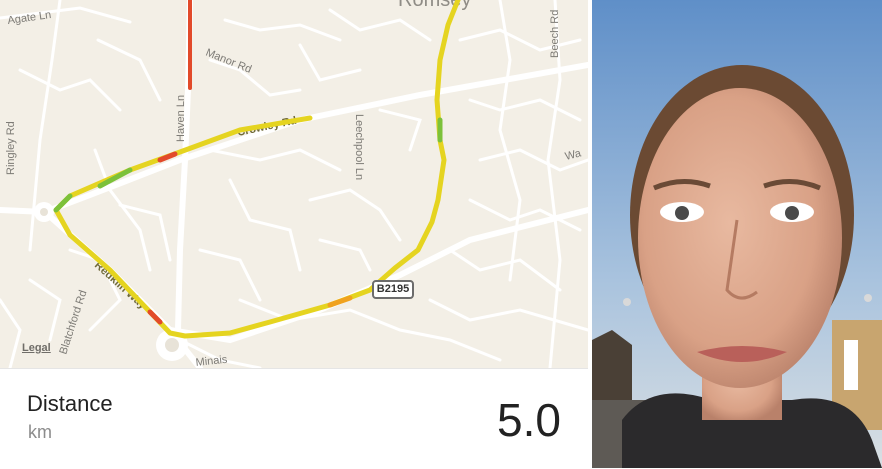  What do you see at coordinates (434, 5) in the screenshot?
I see `town-label: Romsey` at bounding box center [434, 5].